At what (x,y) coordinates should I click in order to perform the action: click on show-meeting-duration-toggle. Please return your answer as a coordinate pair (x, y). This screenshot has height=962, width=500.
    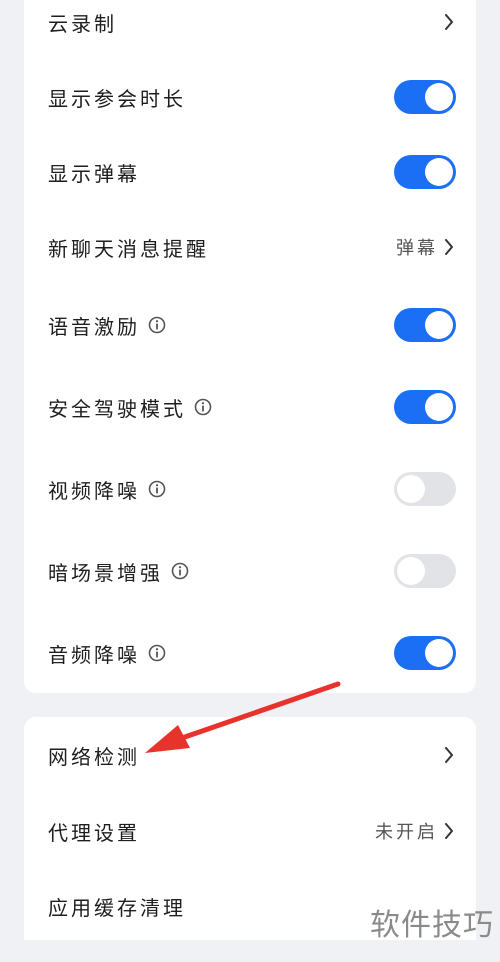
    Looking at the image, I should click on (425, 97).